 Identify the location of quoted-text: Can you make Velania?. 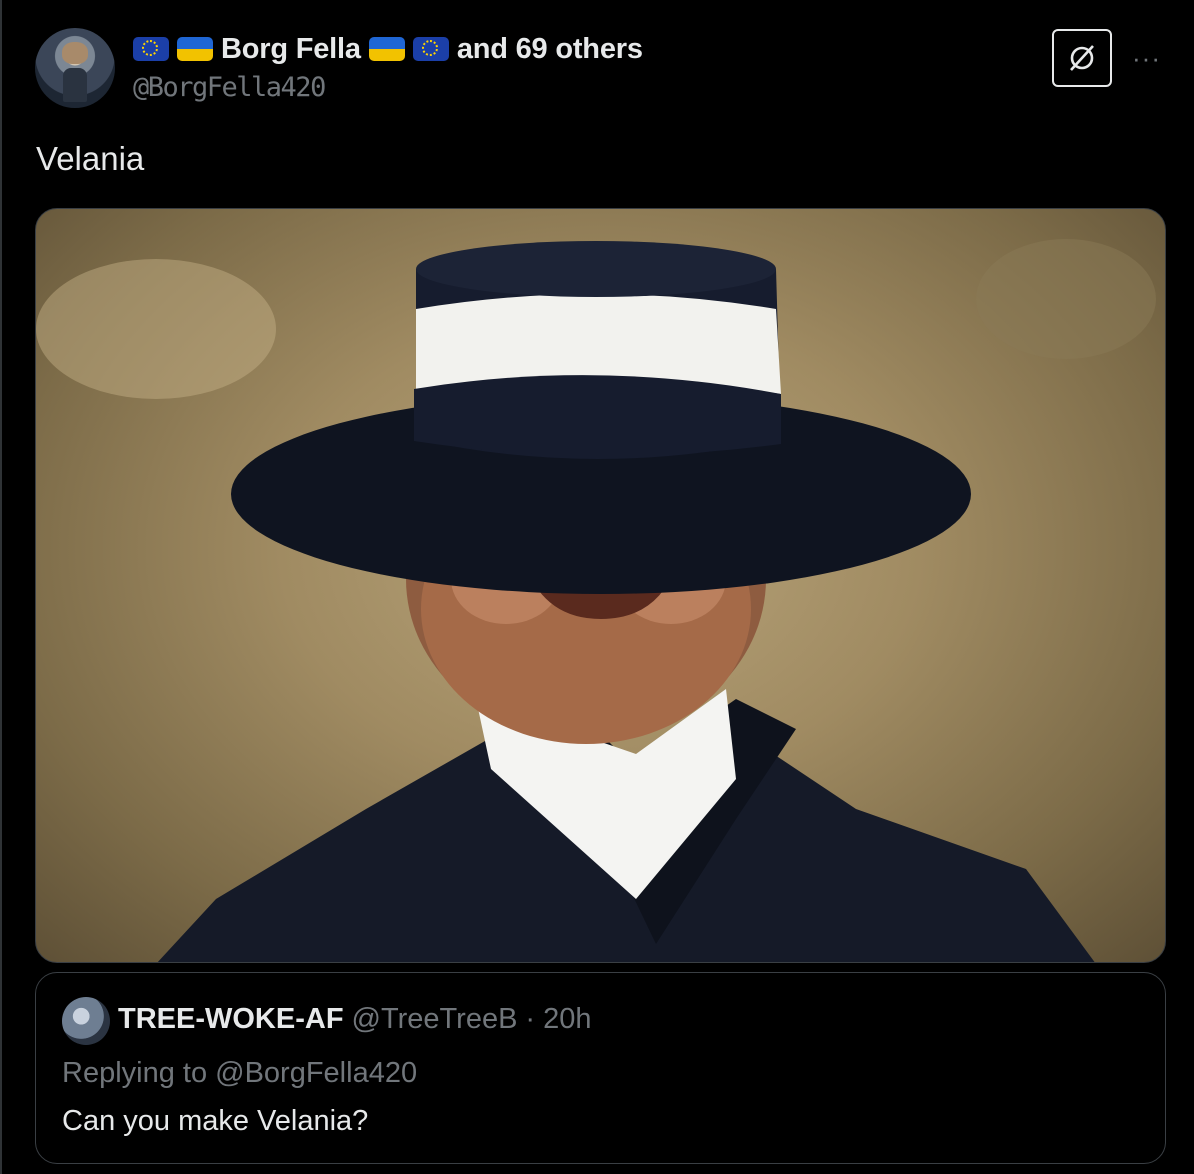
(215, 1121).